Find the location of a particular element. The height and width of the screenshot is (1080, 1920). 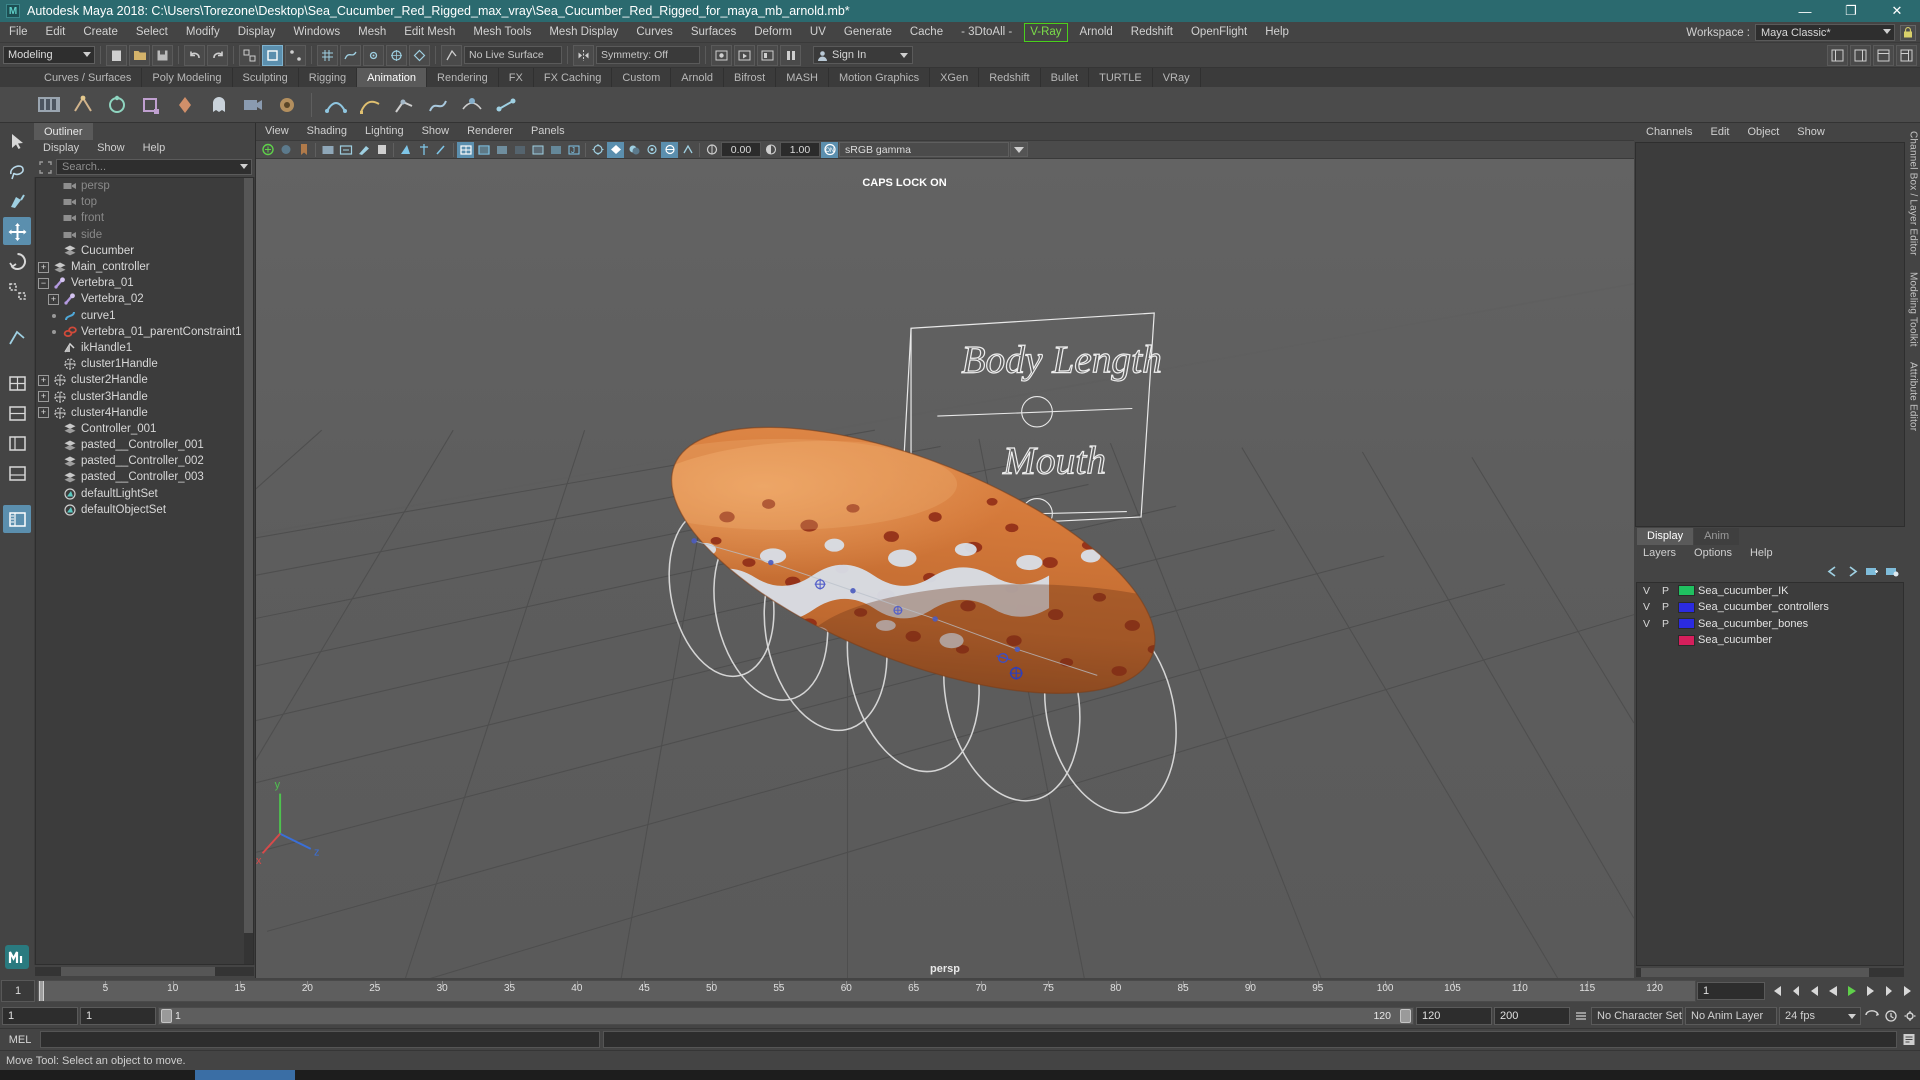

outliner-item: side is located at coordinates (144, 235).